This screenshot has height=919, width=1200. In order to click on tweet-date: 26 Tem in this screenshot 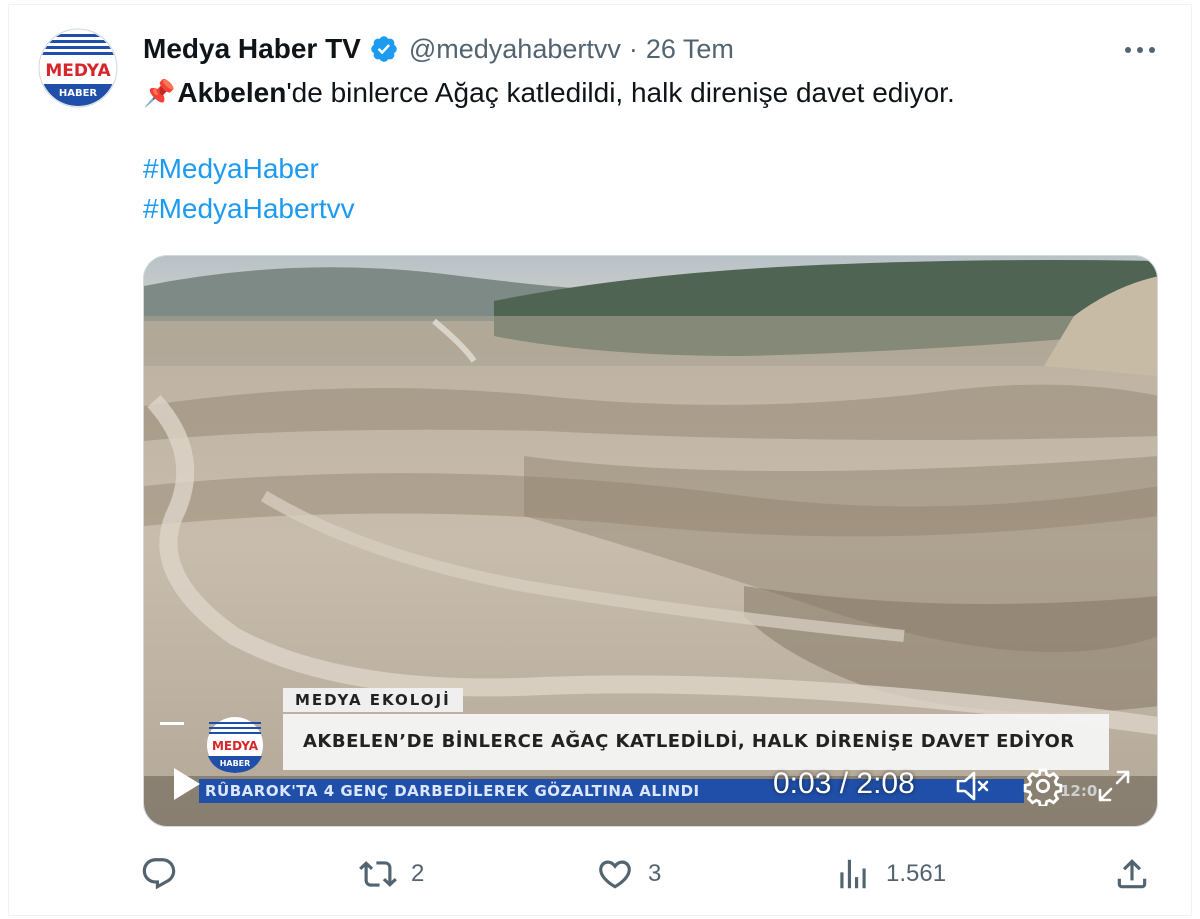, I will do `click(690, 49)`.